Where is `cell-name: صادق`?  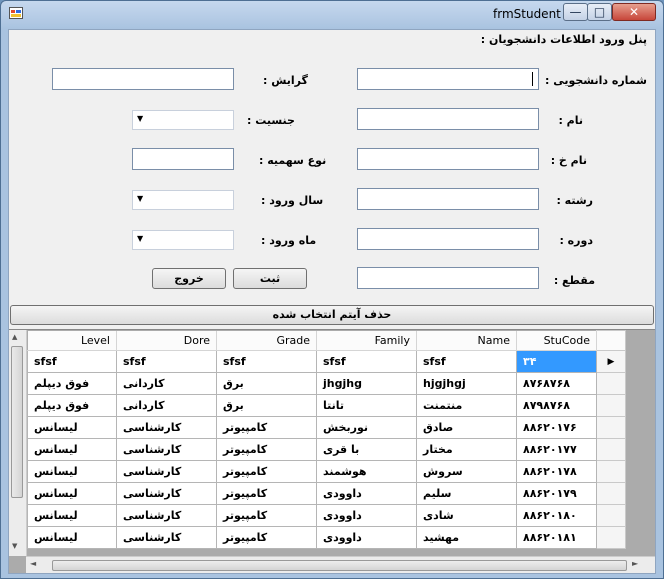 cell-name: صادق is located at coordinates (466, 427).